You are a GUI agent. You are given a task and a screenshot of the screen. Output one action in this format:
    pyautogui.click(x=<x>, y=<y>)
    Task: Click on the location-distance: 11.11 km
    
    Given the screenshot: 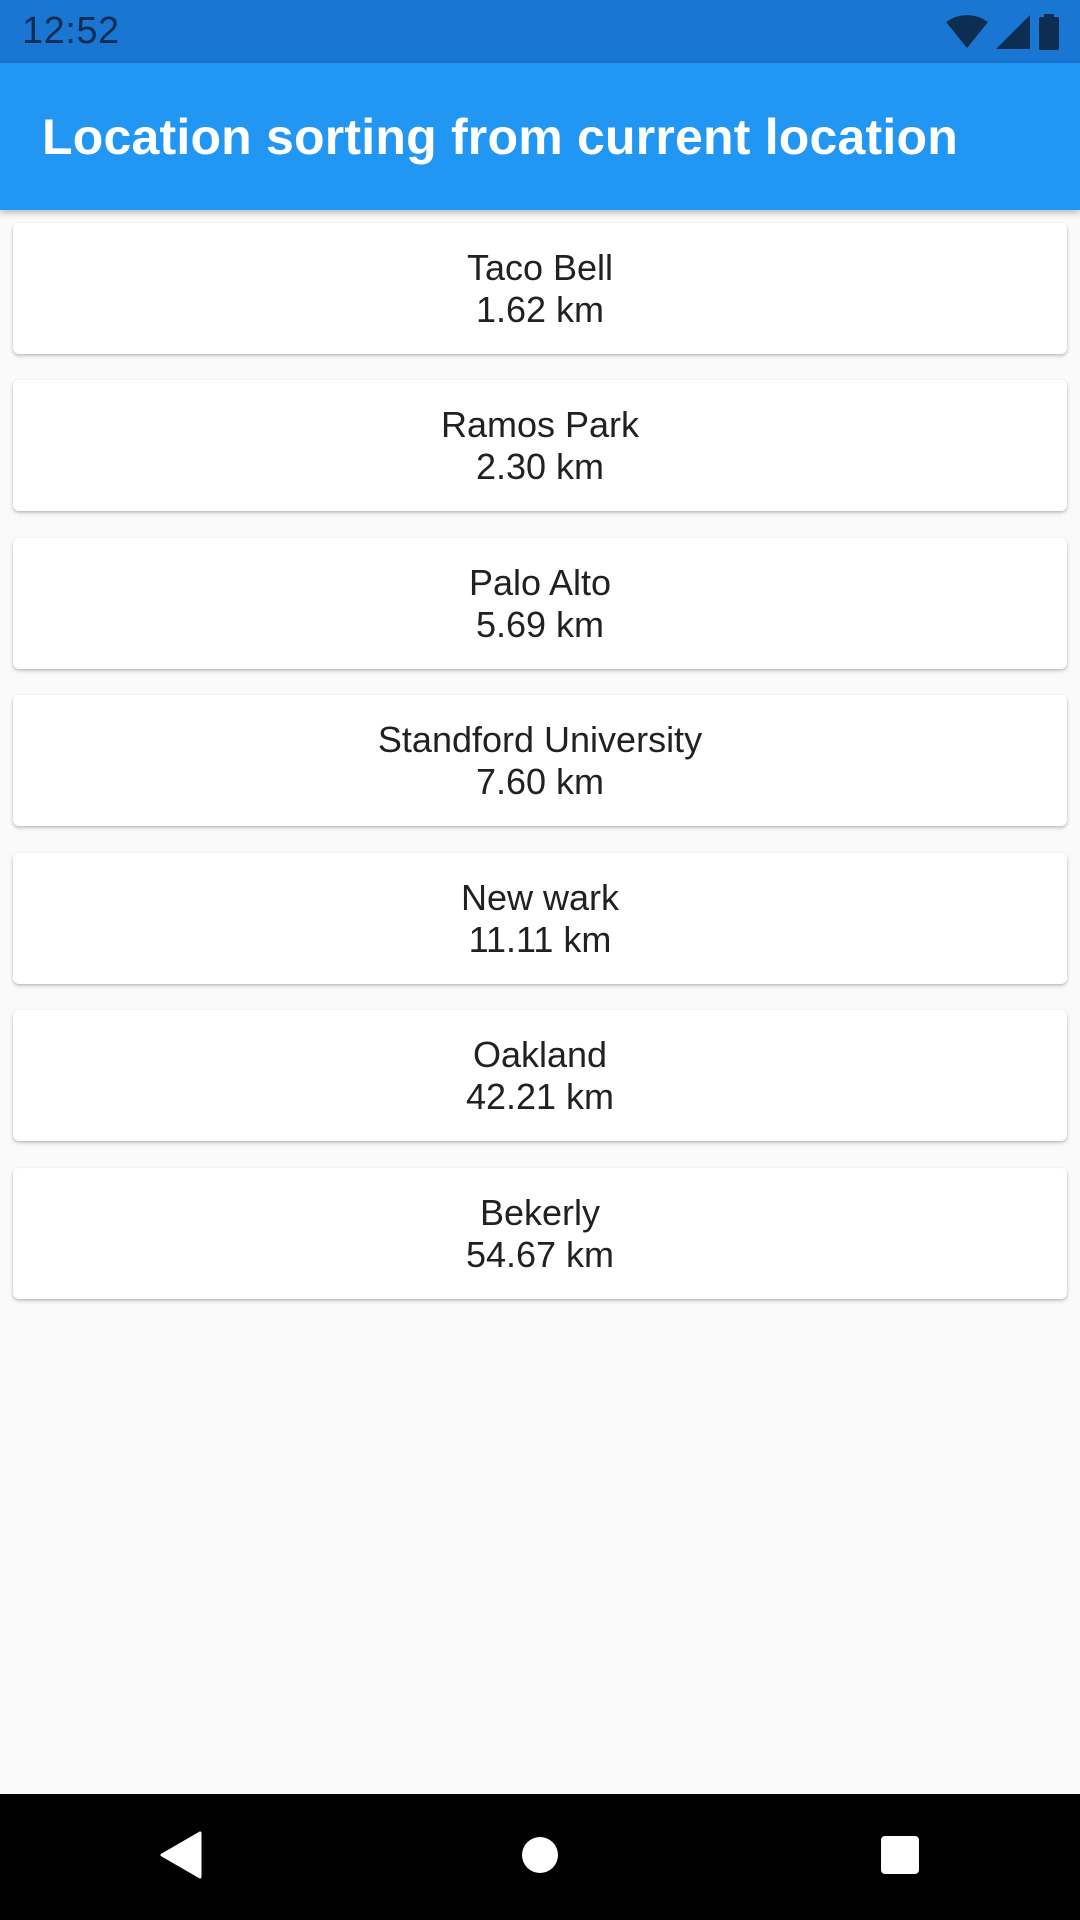 What is the action you would take?
    pyautogui.click(x=540, y=939)
    